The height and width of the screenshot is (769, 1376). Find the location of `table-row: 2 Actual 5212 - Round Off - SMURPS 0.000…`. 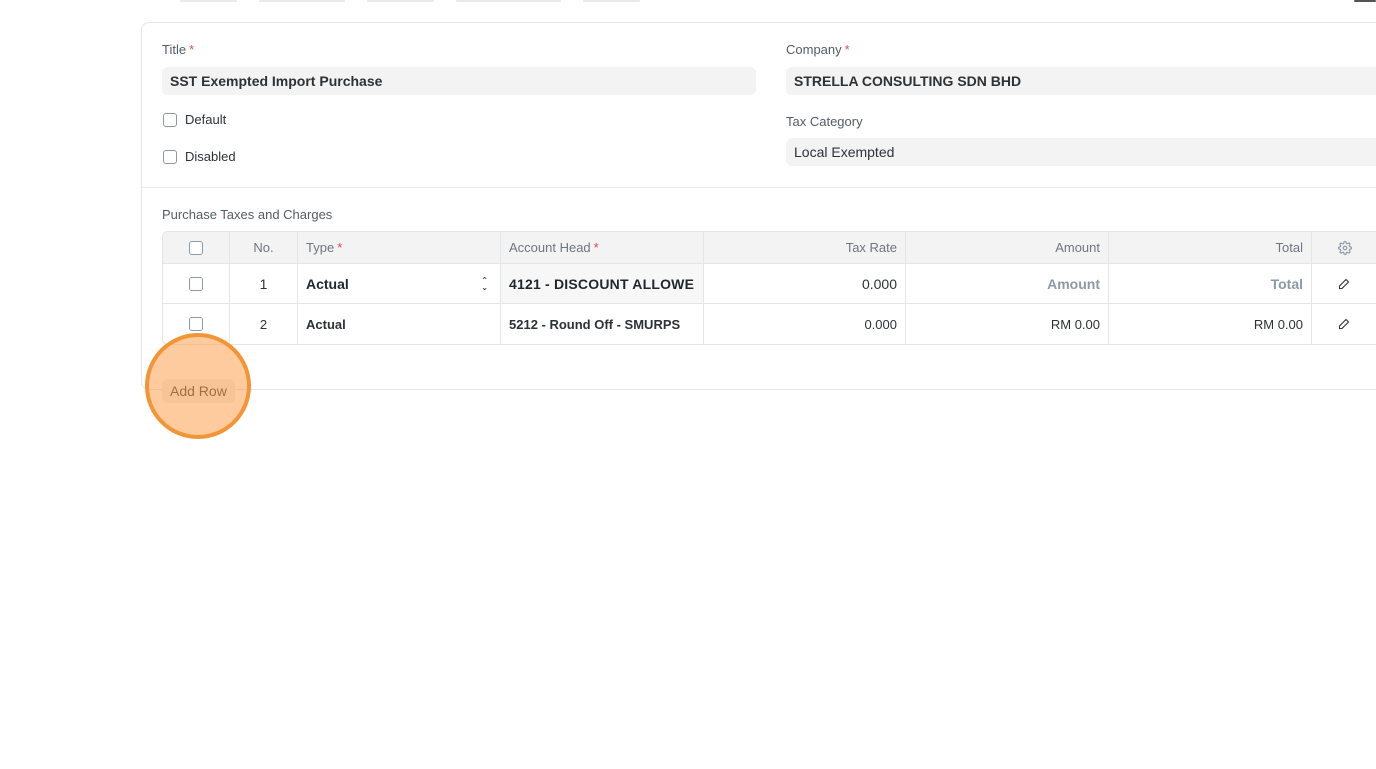

table-row: 2 Actual 5212 - Round Off - SMURPS 0.000… is located at coordinates (769, 324).